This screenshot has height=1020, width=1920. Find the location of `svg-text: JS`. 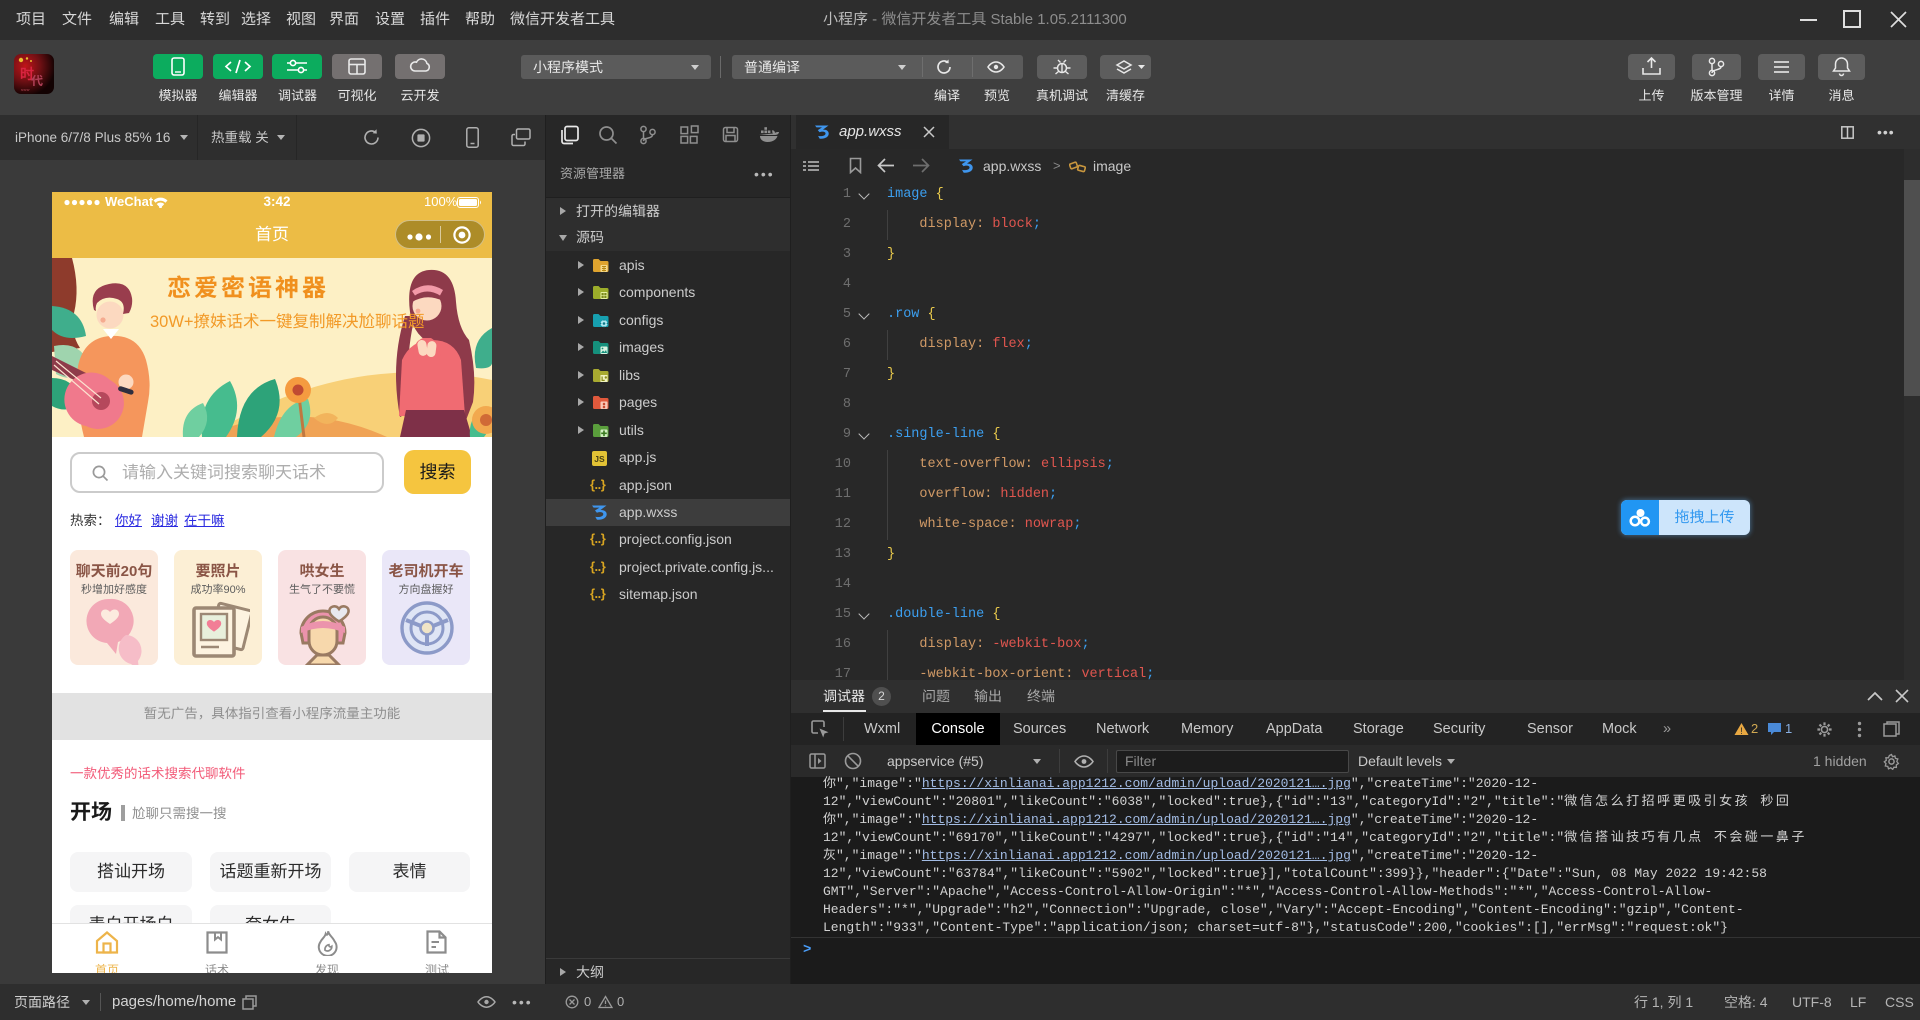

svg-text: JS is located at coordinates (599, 459).